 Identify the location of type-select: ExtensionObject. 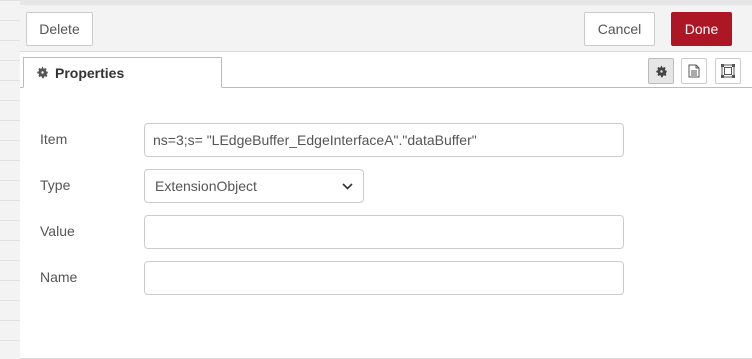
(254, 186).